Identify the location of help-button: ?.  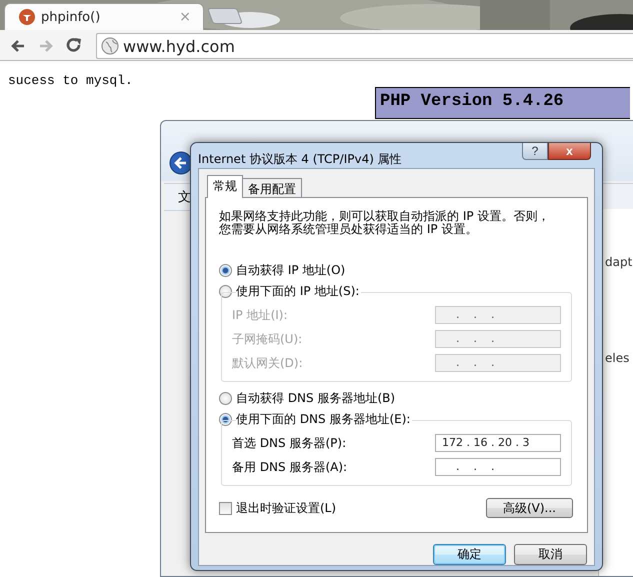
(535, 151).